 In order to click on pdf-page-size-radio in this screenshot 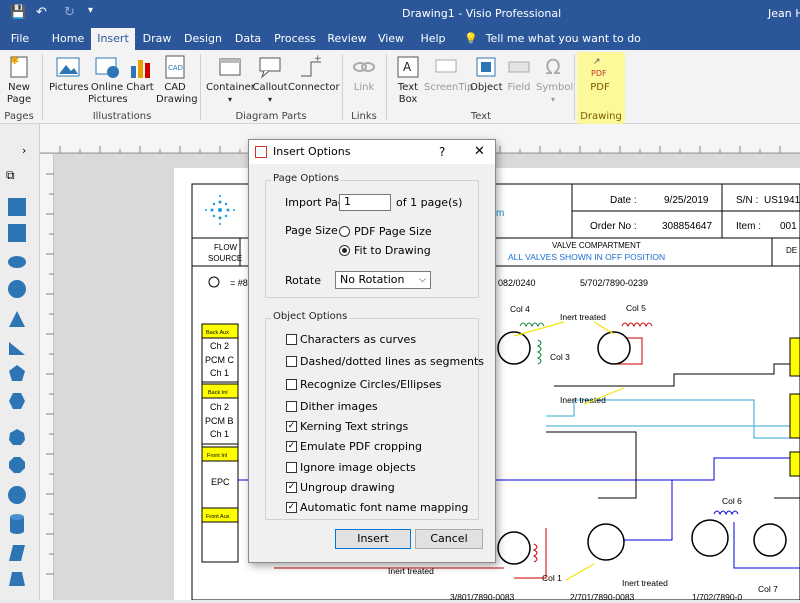, I will do `click(344, 231)`.